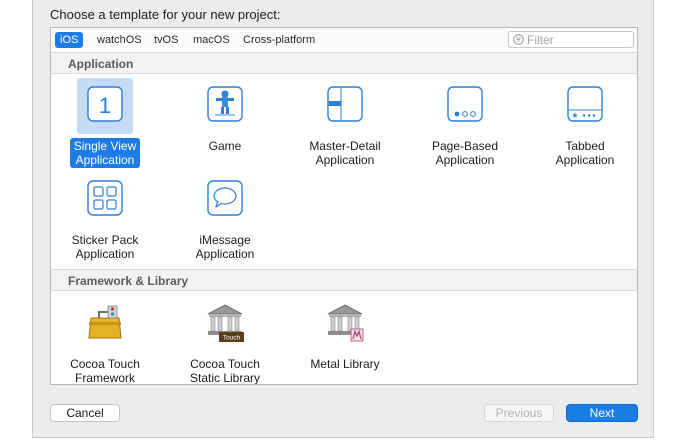 The image size is (680, 440). What do you see at coordinates (602, 413) in the screenshot?
I see `next-button: Next` at bounding box center [602, 413].